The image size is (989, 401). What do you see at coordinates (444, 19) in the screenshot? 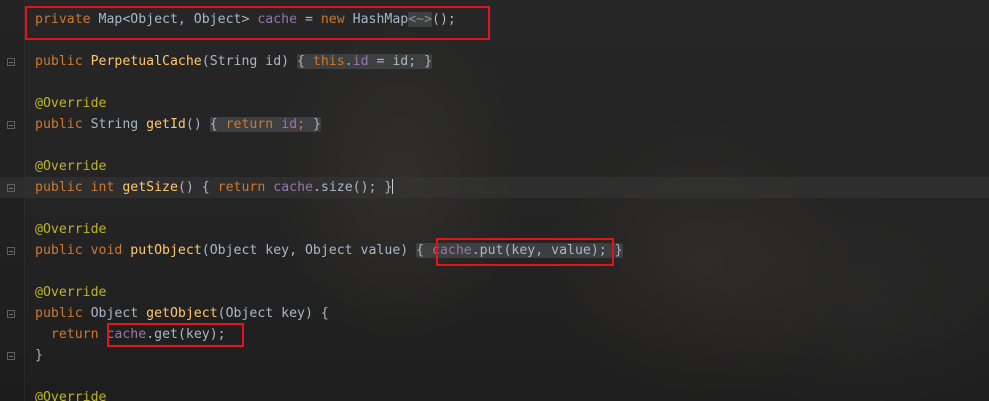
I see `constructor-call: ();` at bounding box center [444, 19].